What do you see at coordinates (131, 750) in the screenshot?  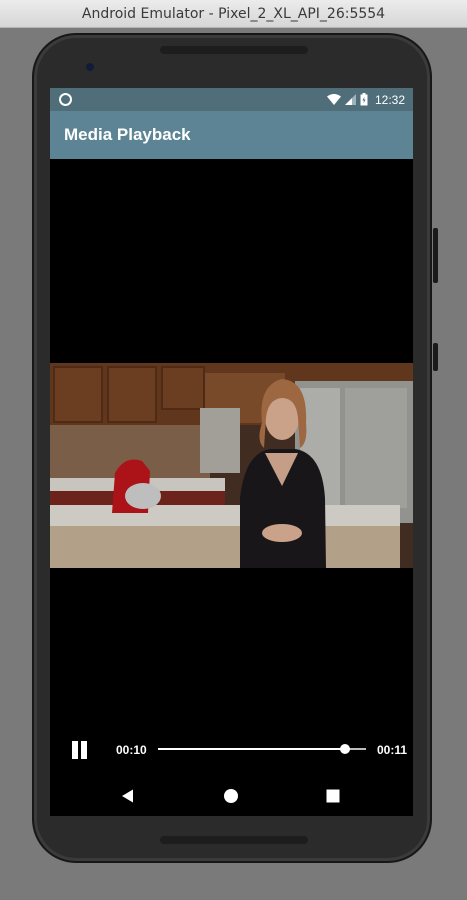 I see `current-time: 00:10` at bounding box center [131, 750].